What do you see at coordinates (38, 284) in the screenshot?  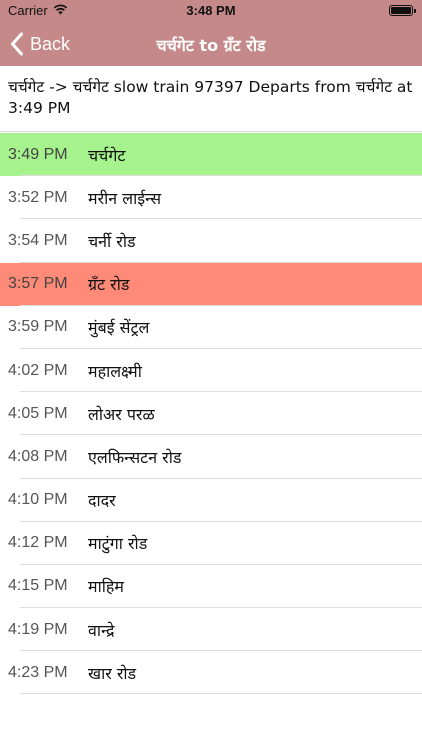 I see `stop-time: 3:57 PM` at bounding box center [38, 284].